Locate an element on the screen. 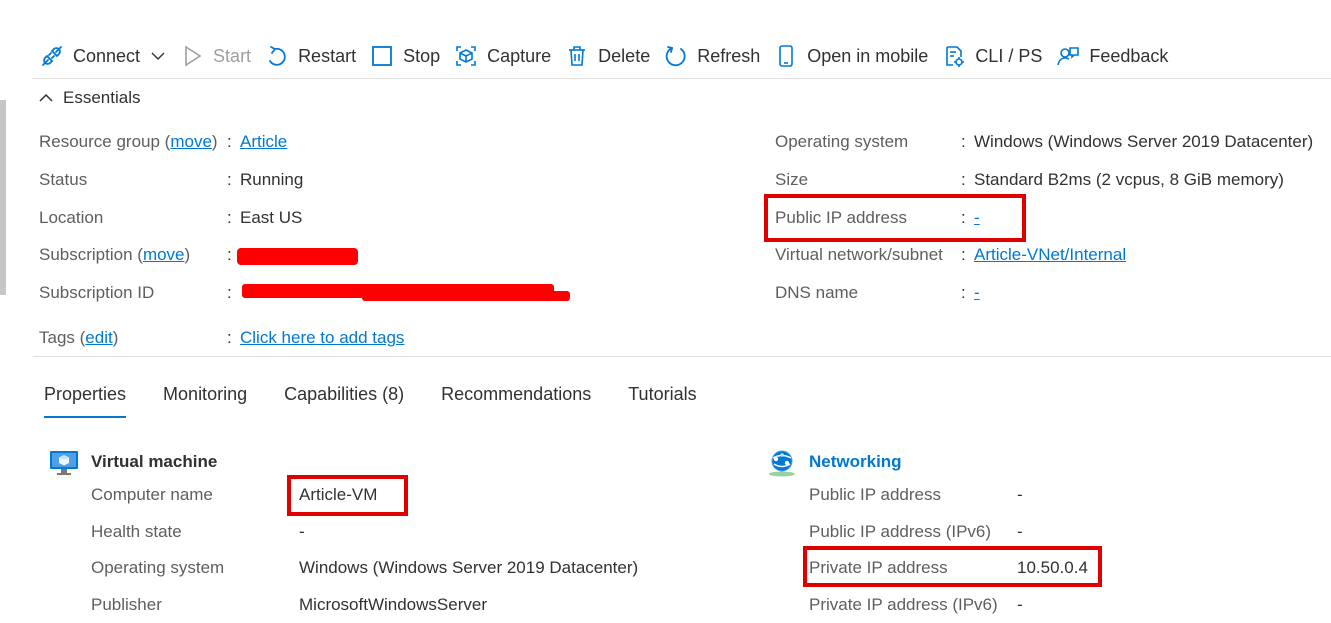 This screenshot has width=1331, height=623. cli-script-icon is located at coordinates (954, 56).